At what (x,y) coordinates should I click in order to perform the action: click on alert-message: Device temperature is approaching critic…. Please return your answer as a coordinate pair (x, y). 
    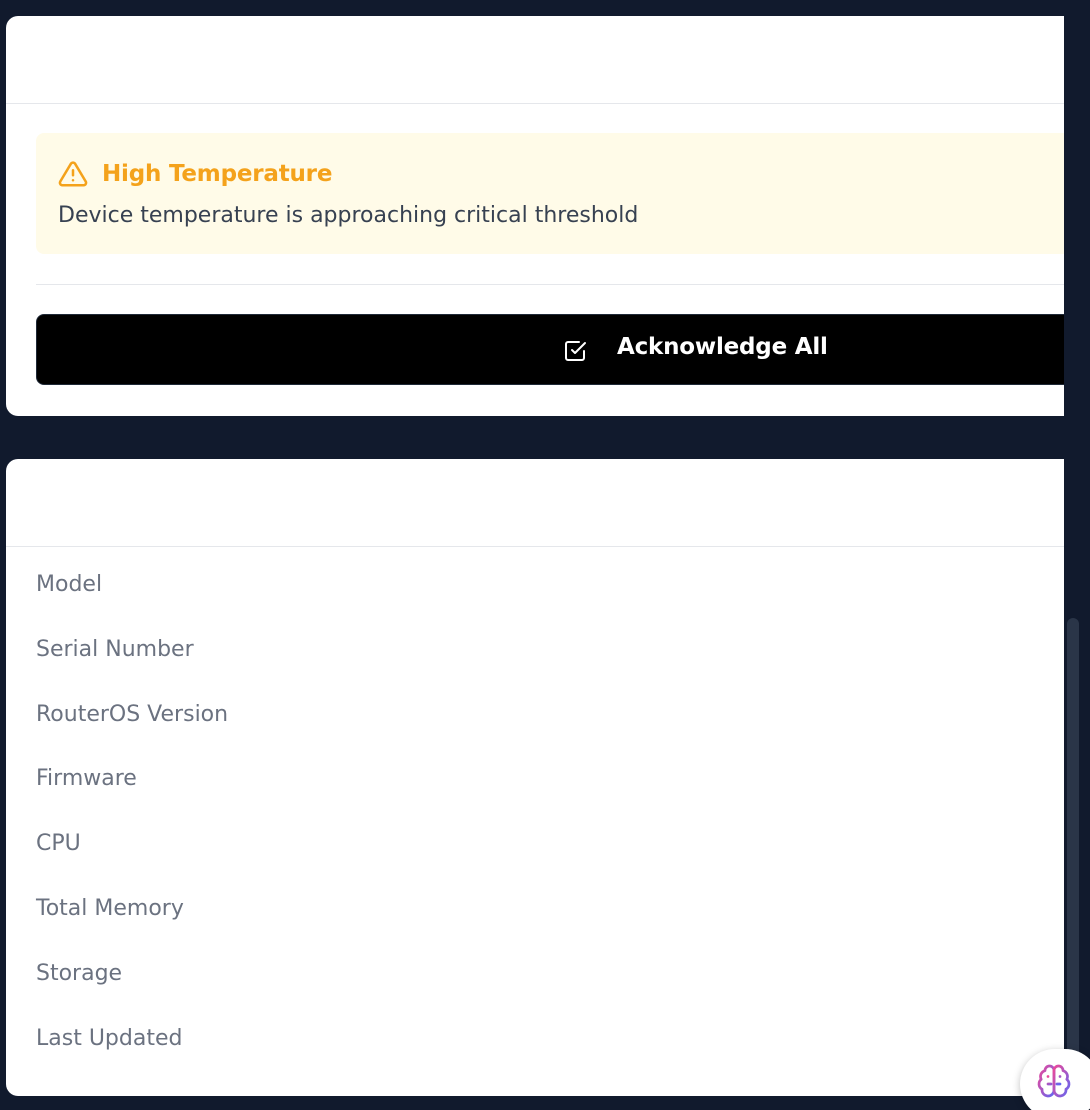
    Looking at the image, I should click on (348, 215).